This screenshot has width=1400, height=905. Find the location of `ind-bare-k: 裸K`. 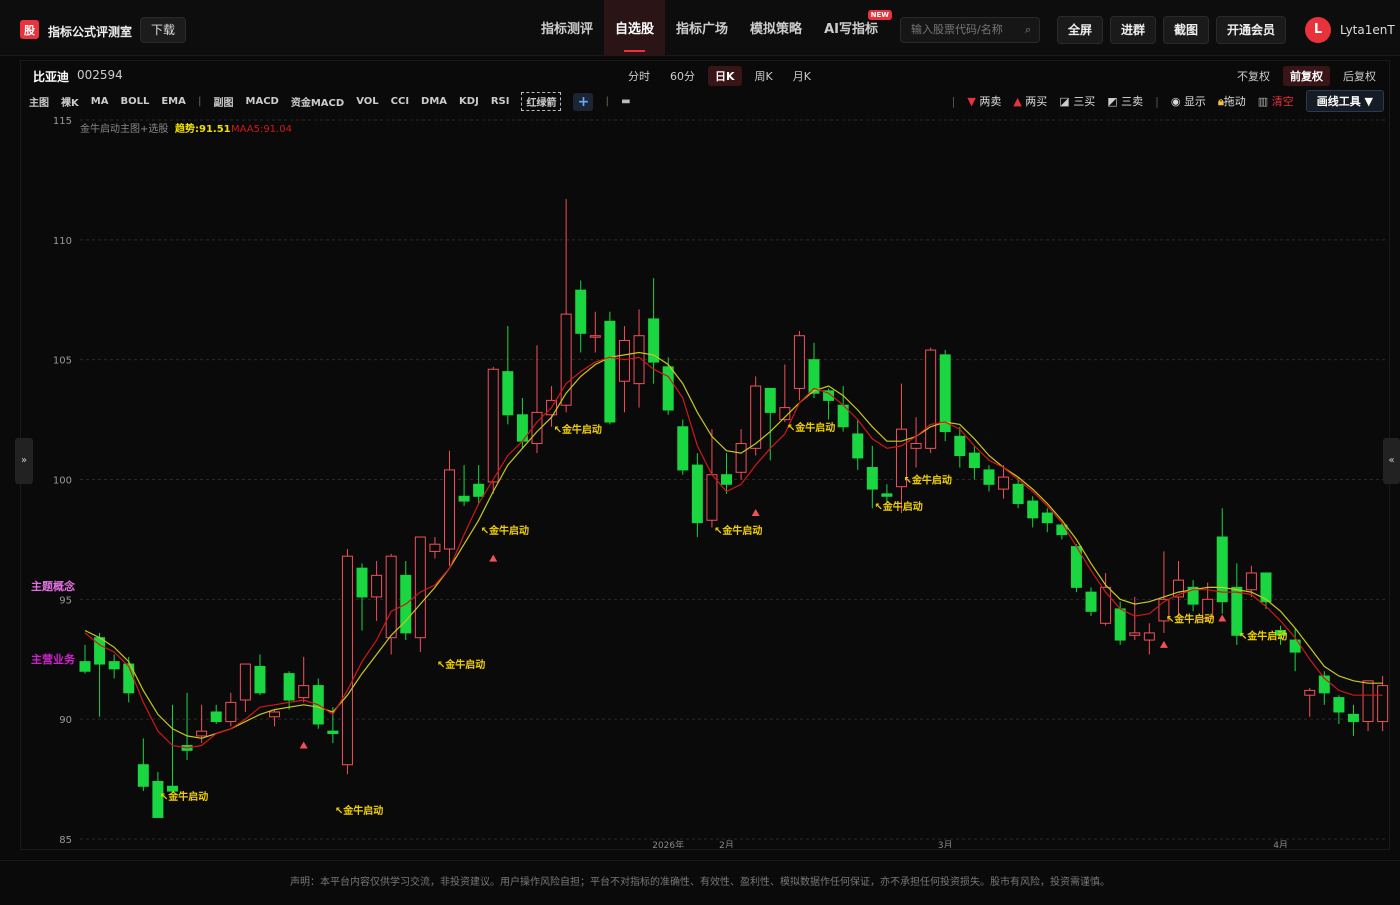

ind-bare-k: 裸K is located at coordinates (70, 101).